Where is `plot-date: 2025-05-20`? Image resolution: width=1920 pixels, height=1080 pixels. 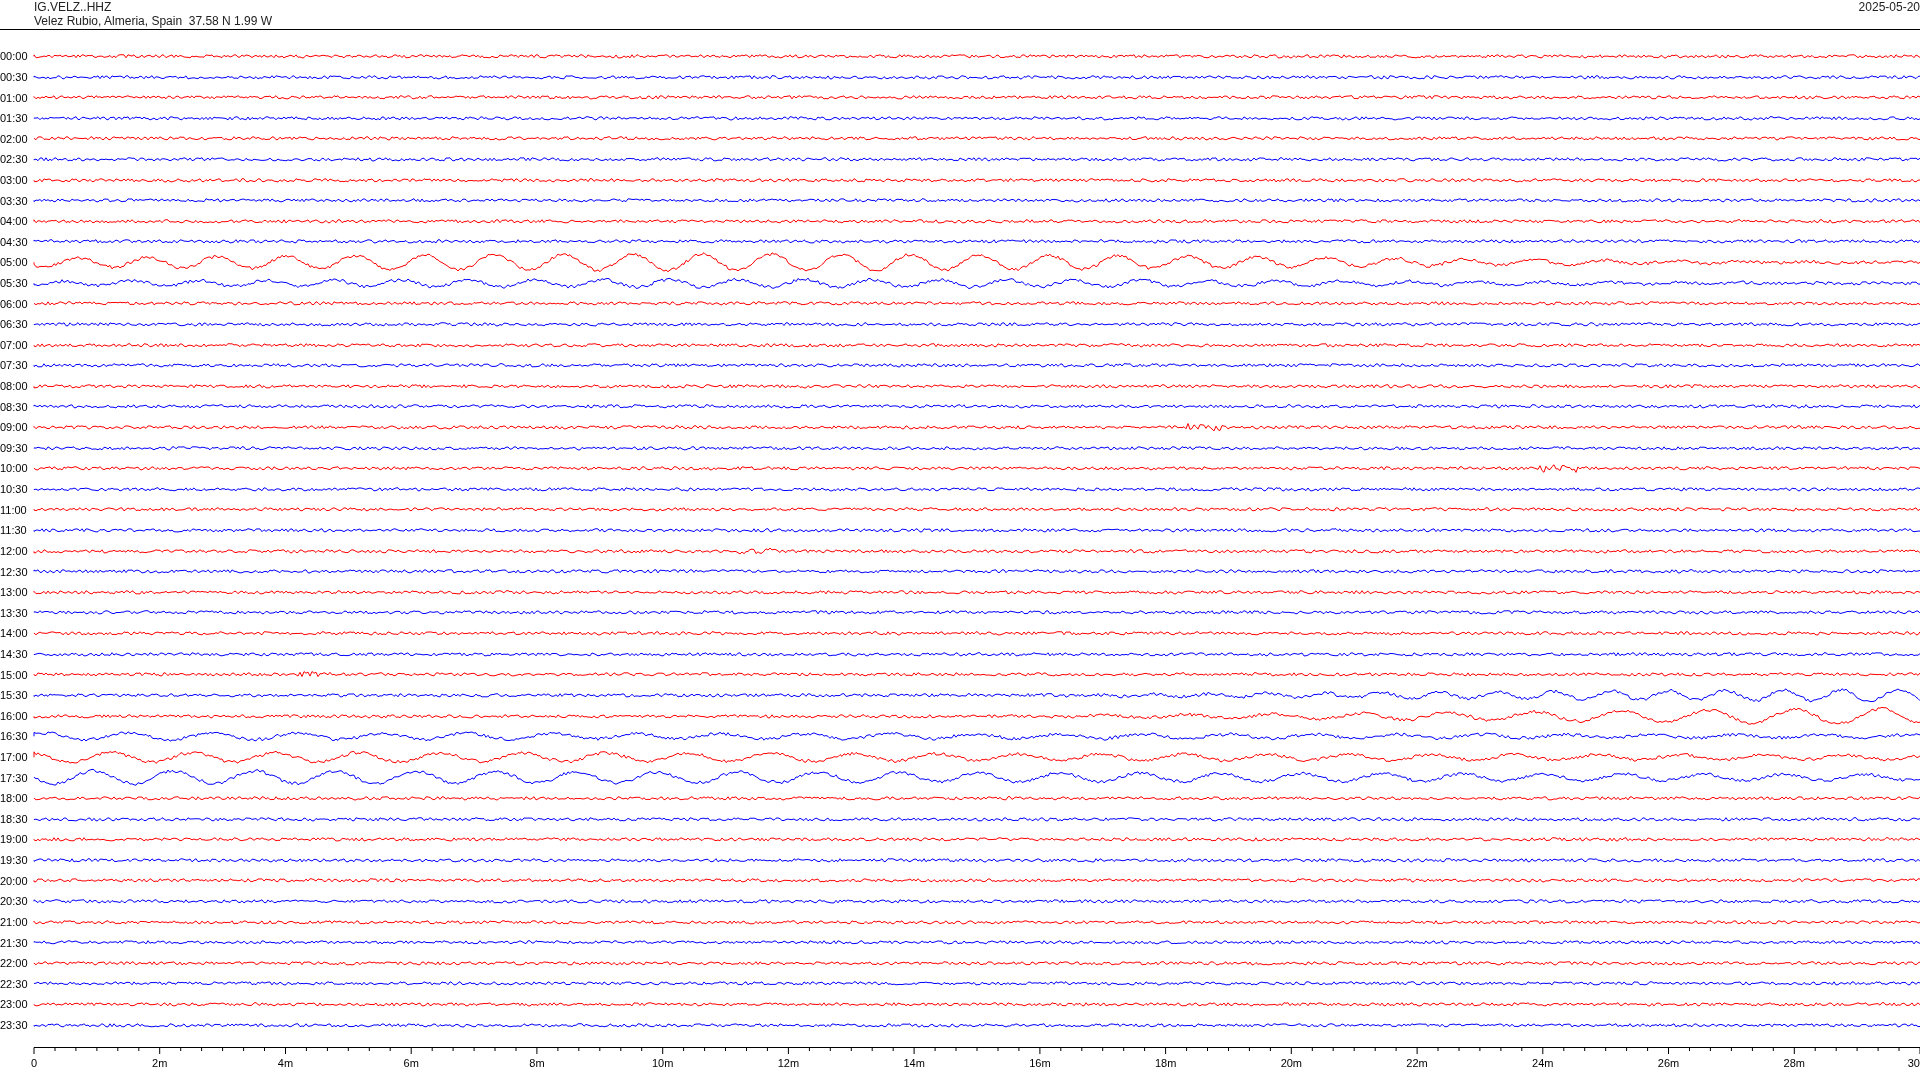
plot-date: 2025-05-20 is located at coordinates (1889, 8).